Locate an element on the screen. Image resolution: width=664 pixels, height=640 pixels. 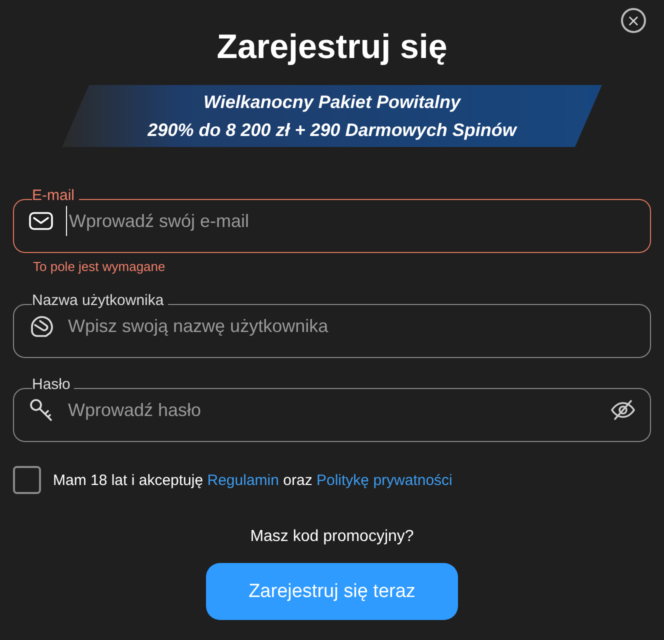
promo-code-link: Masz kod promocyjny? is located at coordinates (332, 537).